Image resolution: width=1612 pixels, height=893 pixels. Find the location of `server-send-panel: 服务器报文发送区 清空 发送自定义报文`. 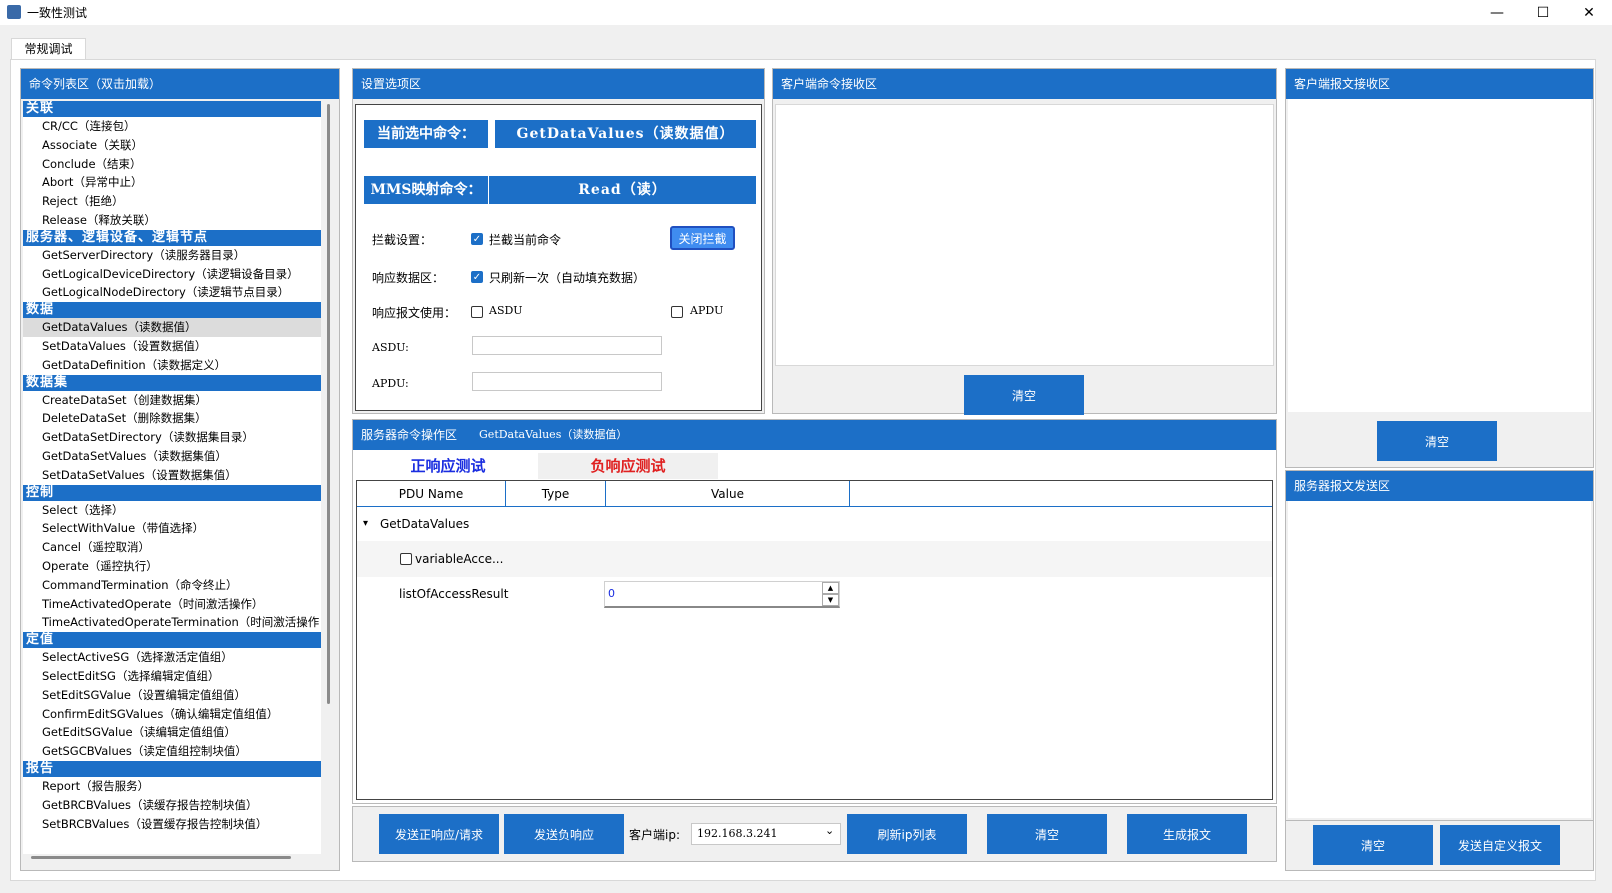

server-send-panel: 服务器报文发送区 清空 发送自定义报文 is located at coordinates (1439, 670).